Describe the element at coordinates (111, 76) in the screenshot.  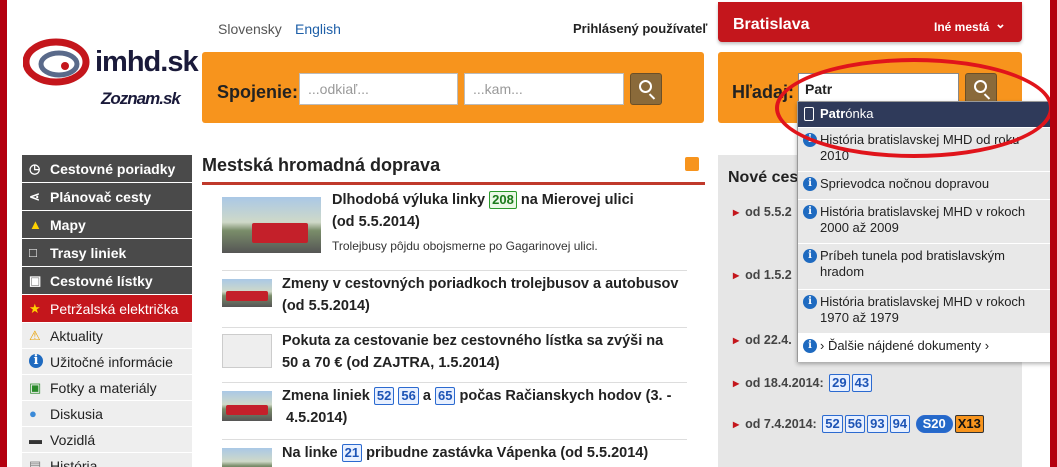
I see `imhd-logo: imhd.sk Zoznam.sk` at that location.